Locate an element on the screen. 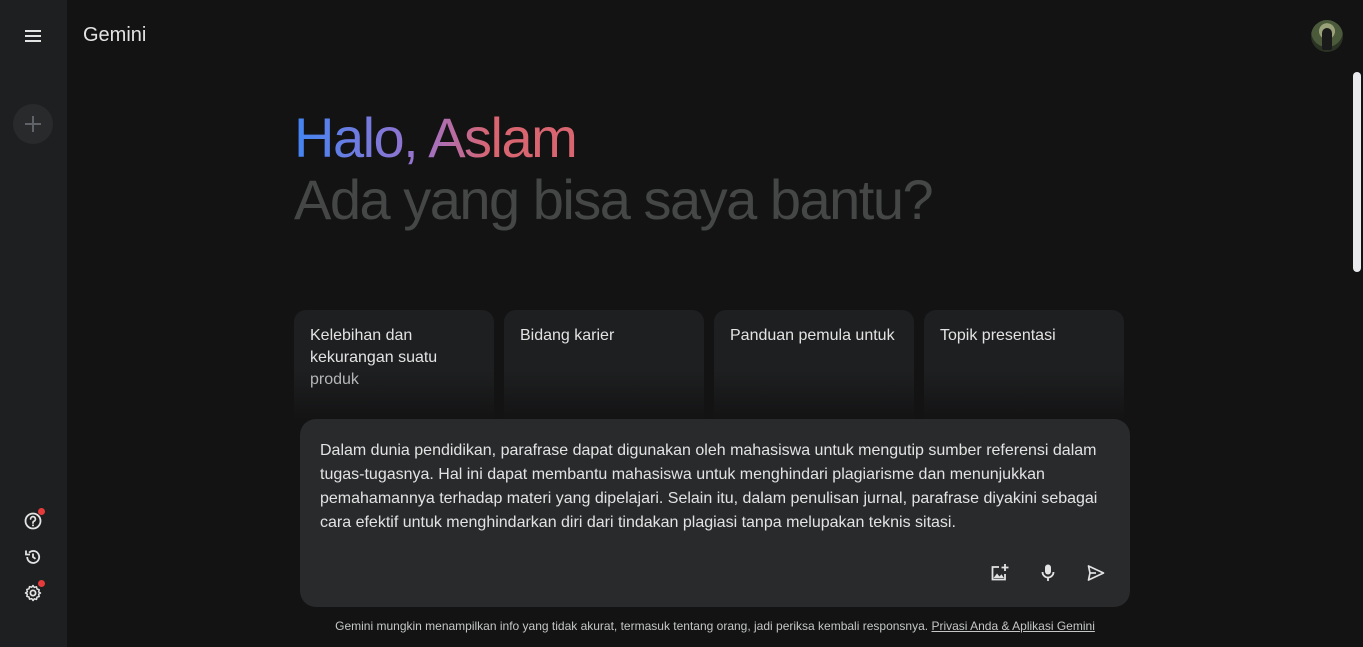 The image size is (1363, 647). scrollbar is located at coordinates (1357, 356).